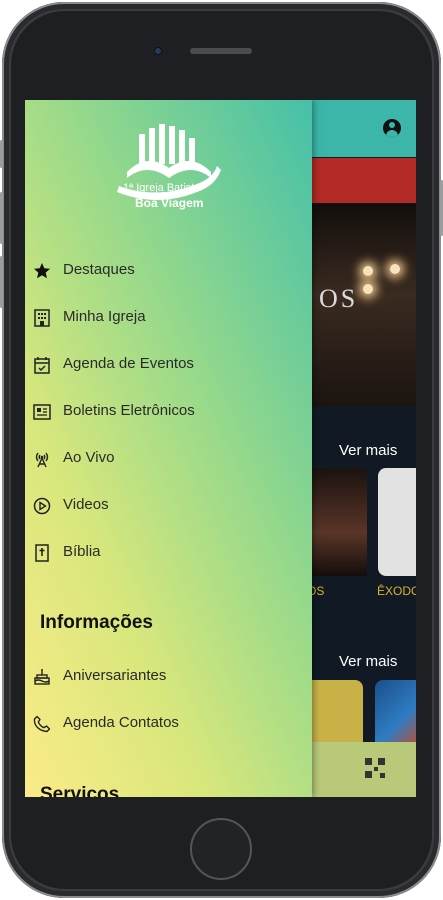  Describe the element at coordinates (42, 318) in the screenshot. I see `building-icon` at that location.